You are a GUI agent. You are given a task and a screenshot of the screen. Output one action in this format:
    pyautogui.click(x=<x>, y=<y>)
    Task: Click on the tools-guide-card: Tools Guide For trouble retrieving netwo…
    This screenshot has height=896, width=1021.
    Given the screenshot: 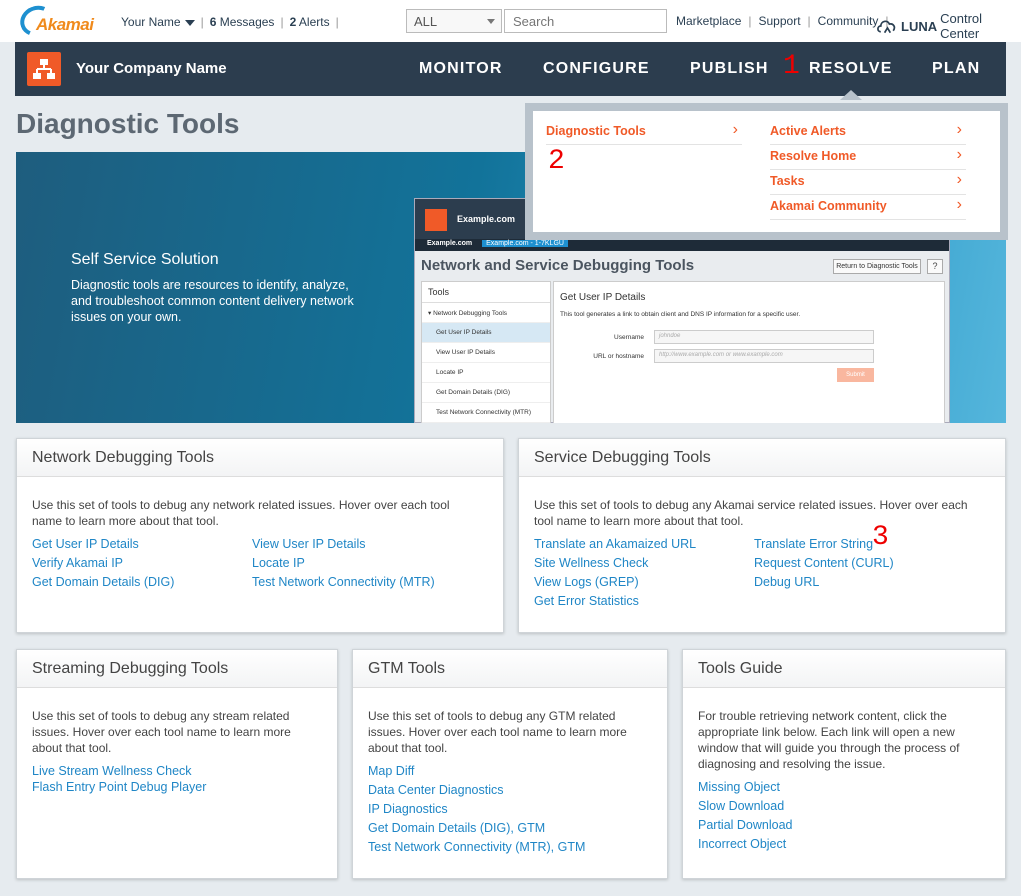 What is the action you would take?
    pyautogui.click(x=844, y=764)
    